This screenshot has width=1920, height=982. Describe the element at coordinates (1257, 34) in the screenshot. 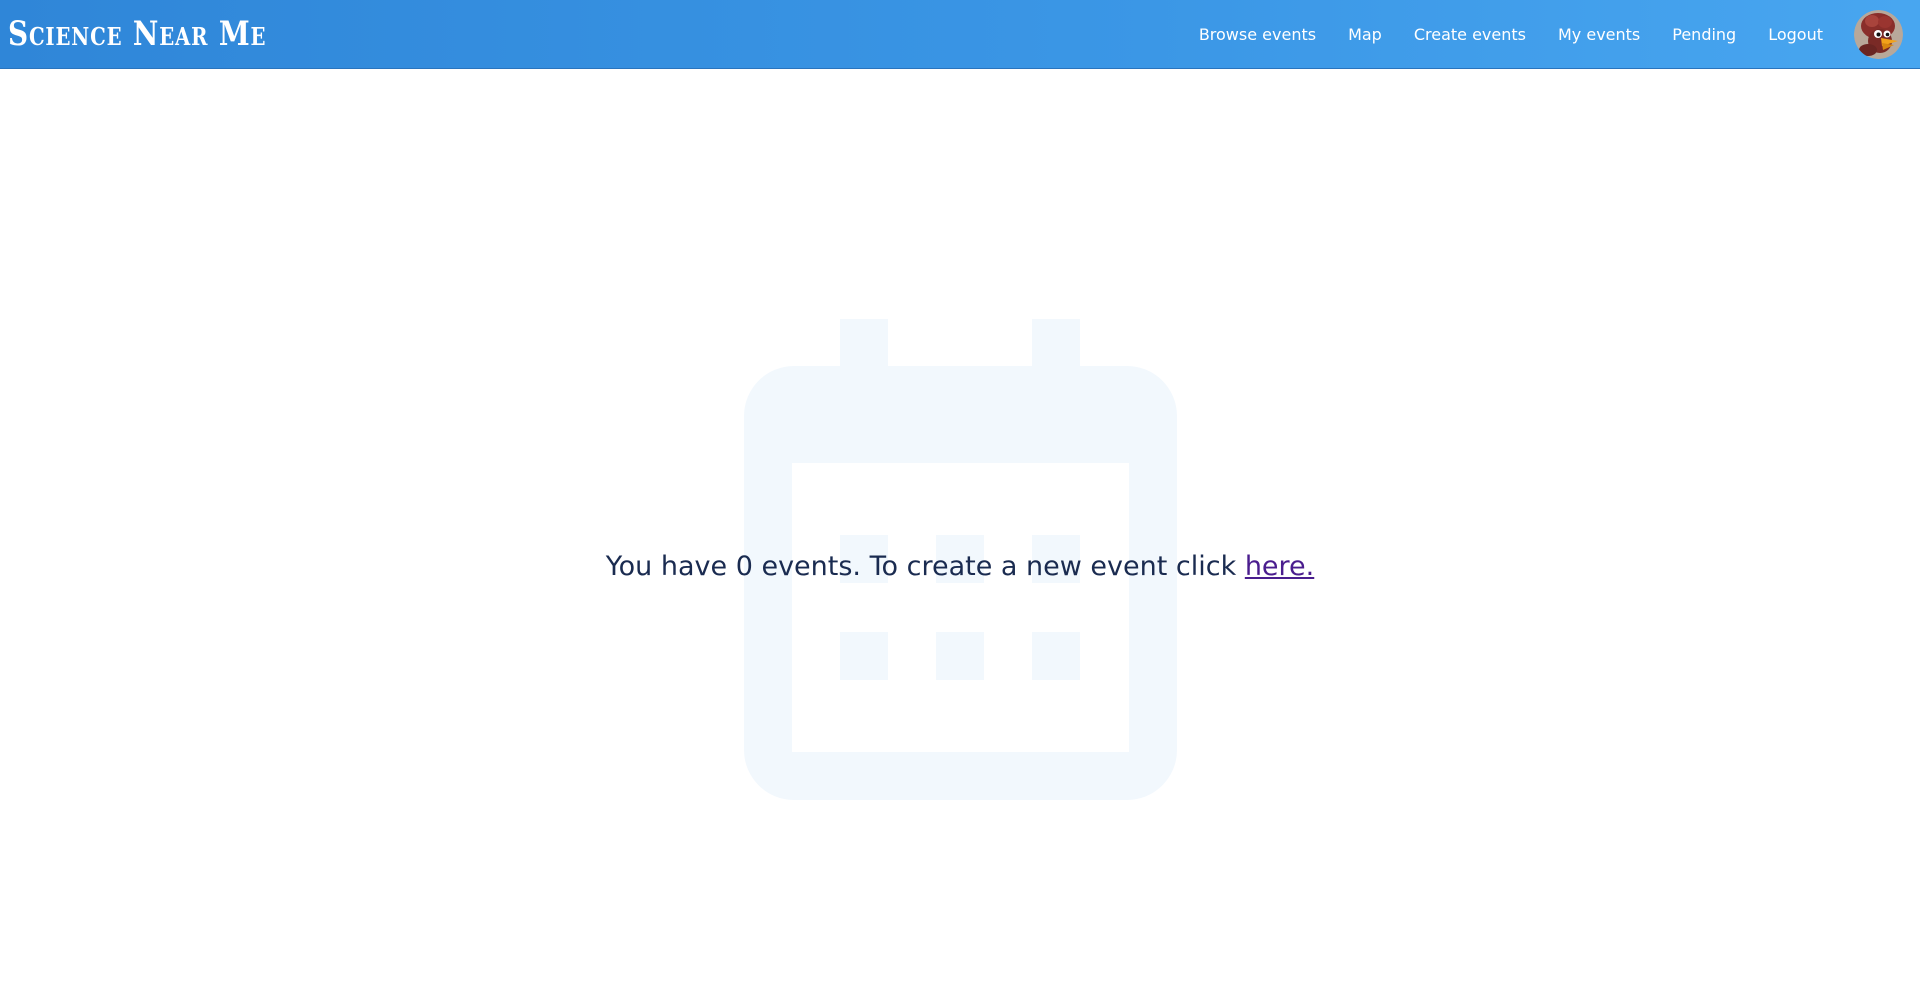

I see `nav-browse-events: Browse events` at that location.